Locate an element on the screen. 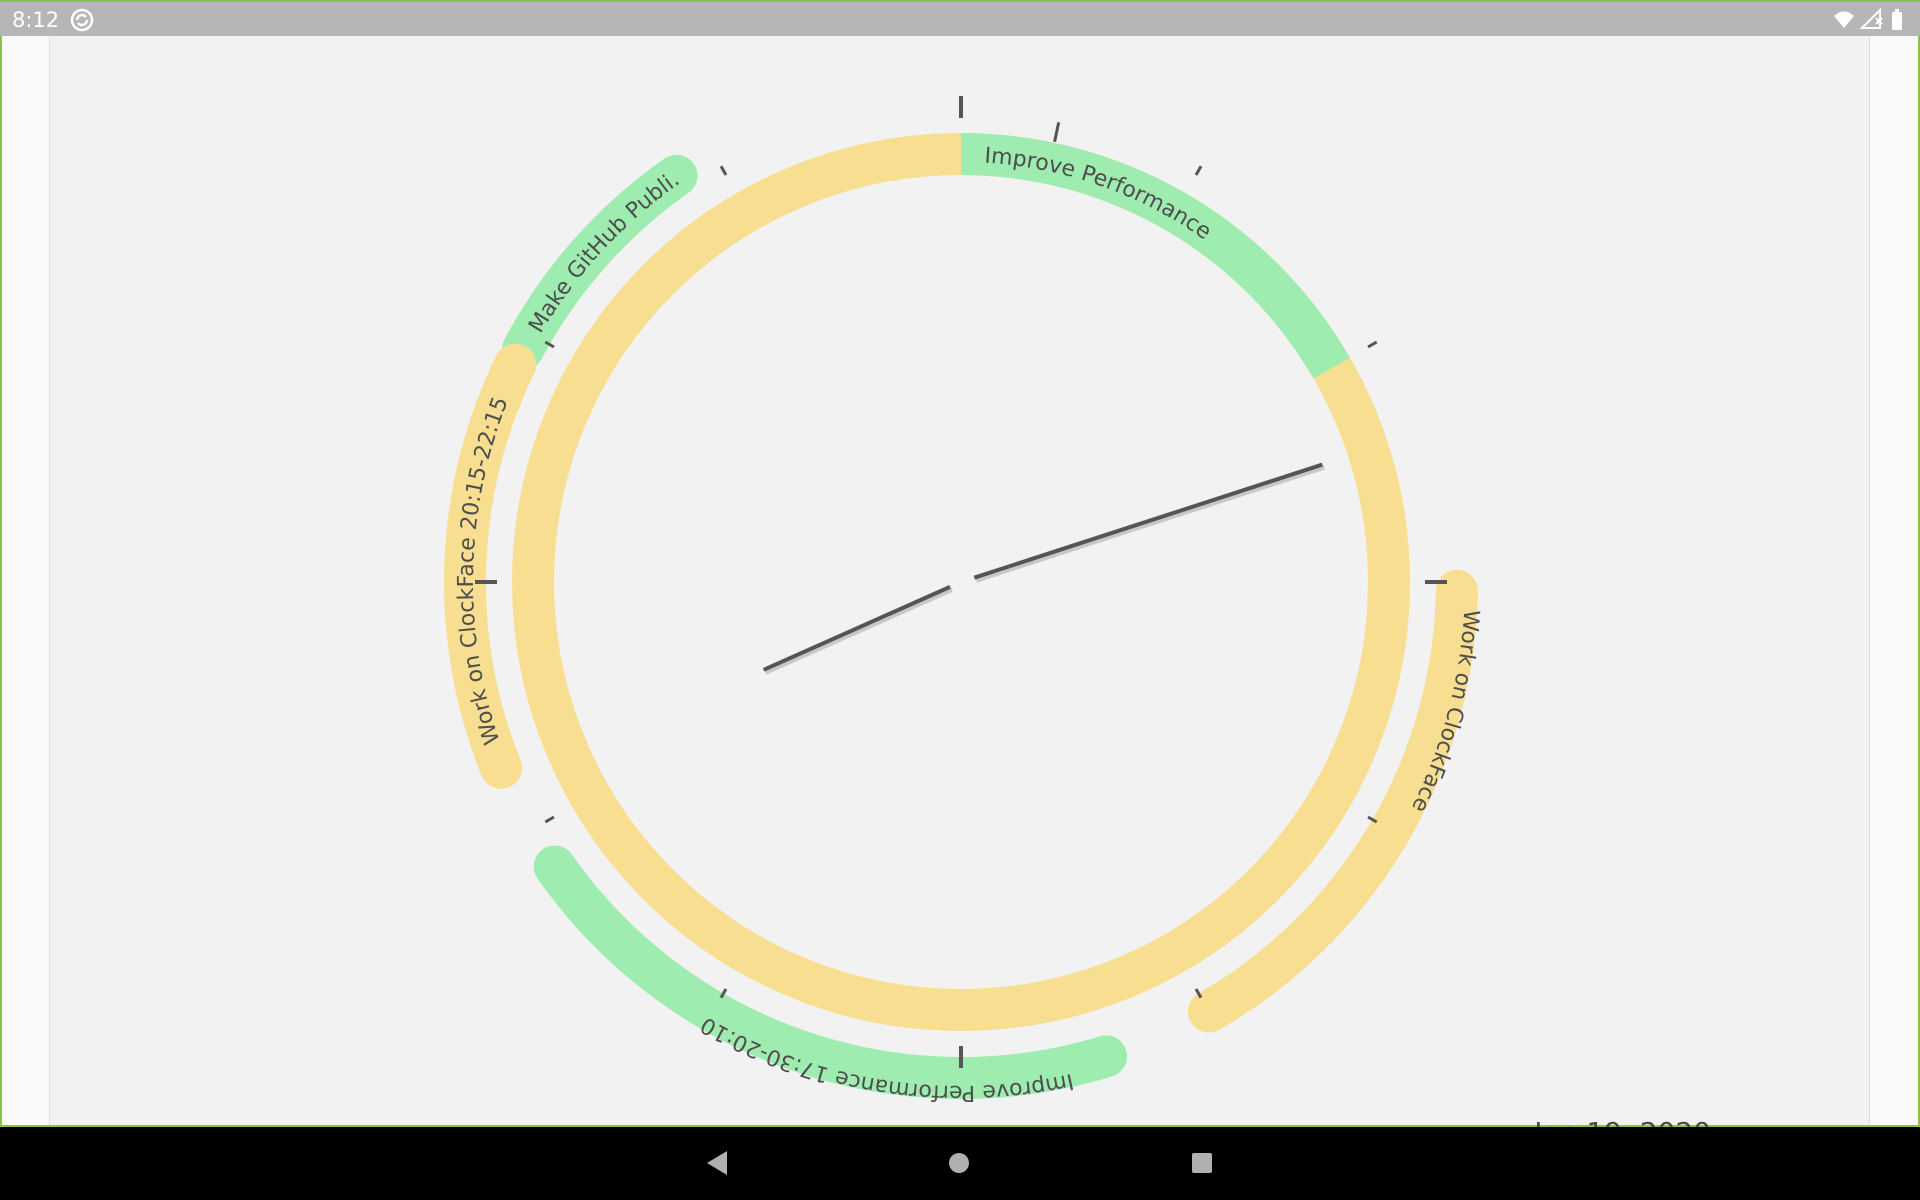 The image size is (1920, 1200). battery-icon is located at coordinates (1897, 19).